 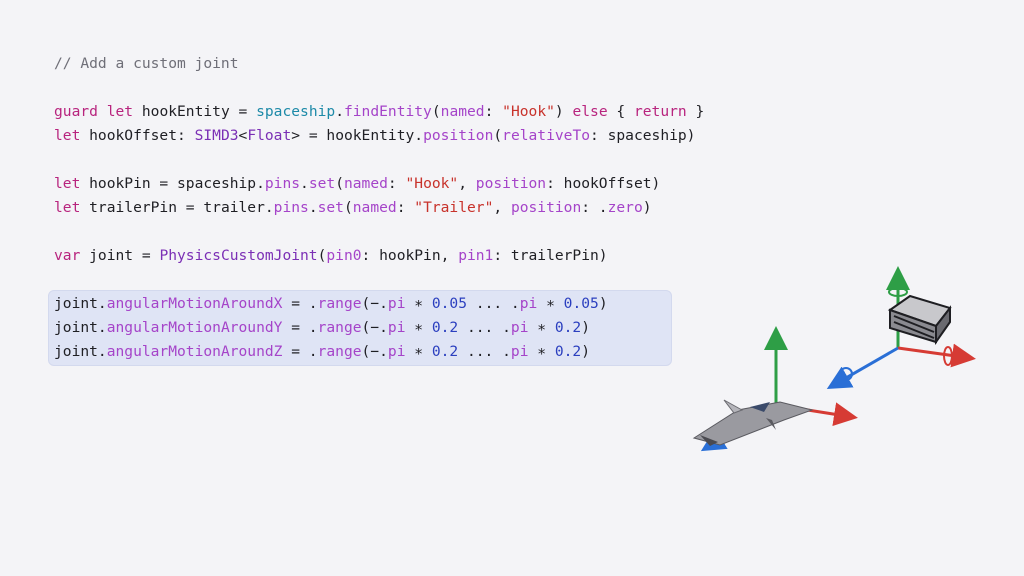 I want to click on code-token: relativeTo, so click(x=546, y=135).